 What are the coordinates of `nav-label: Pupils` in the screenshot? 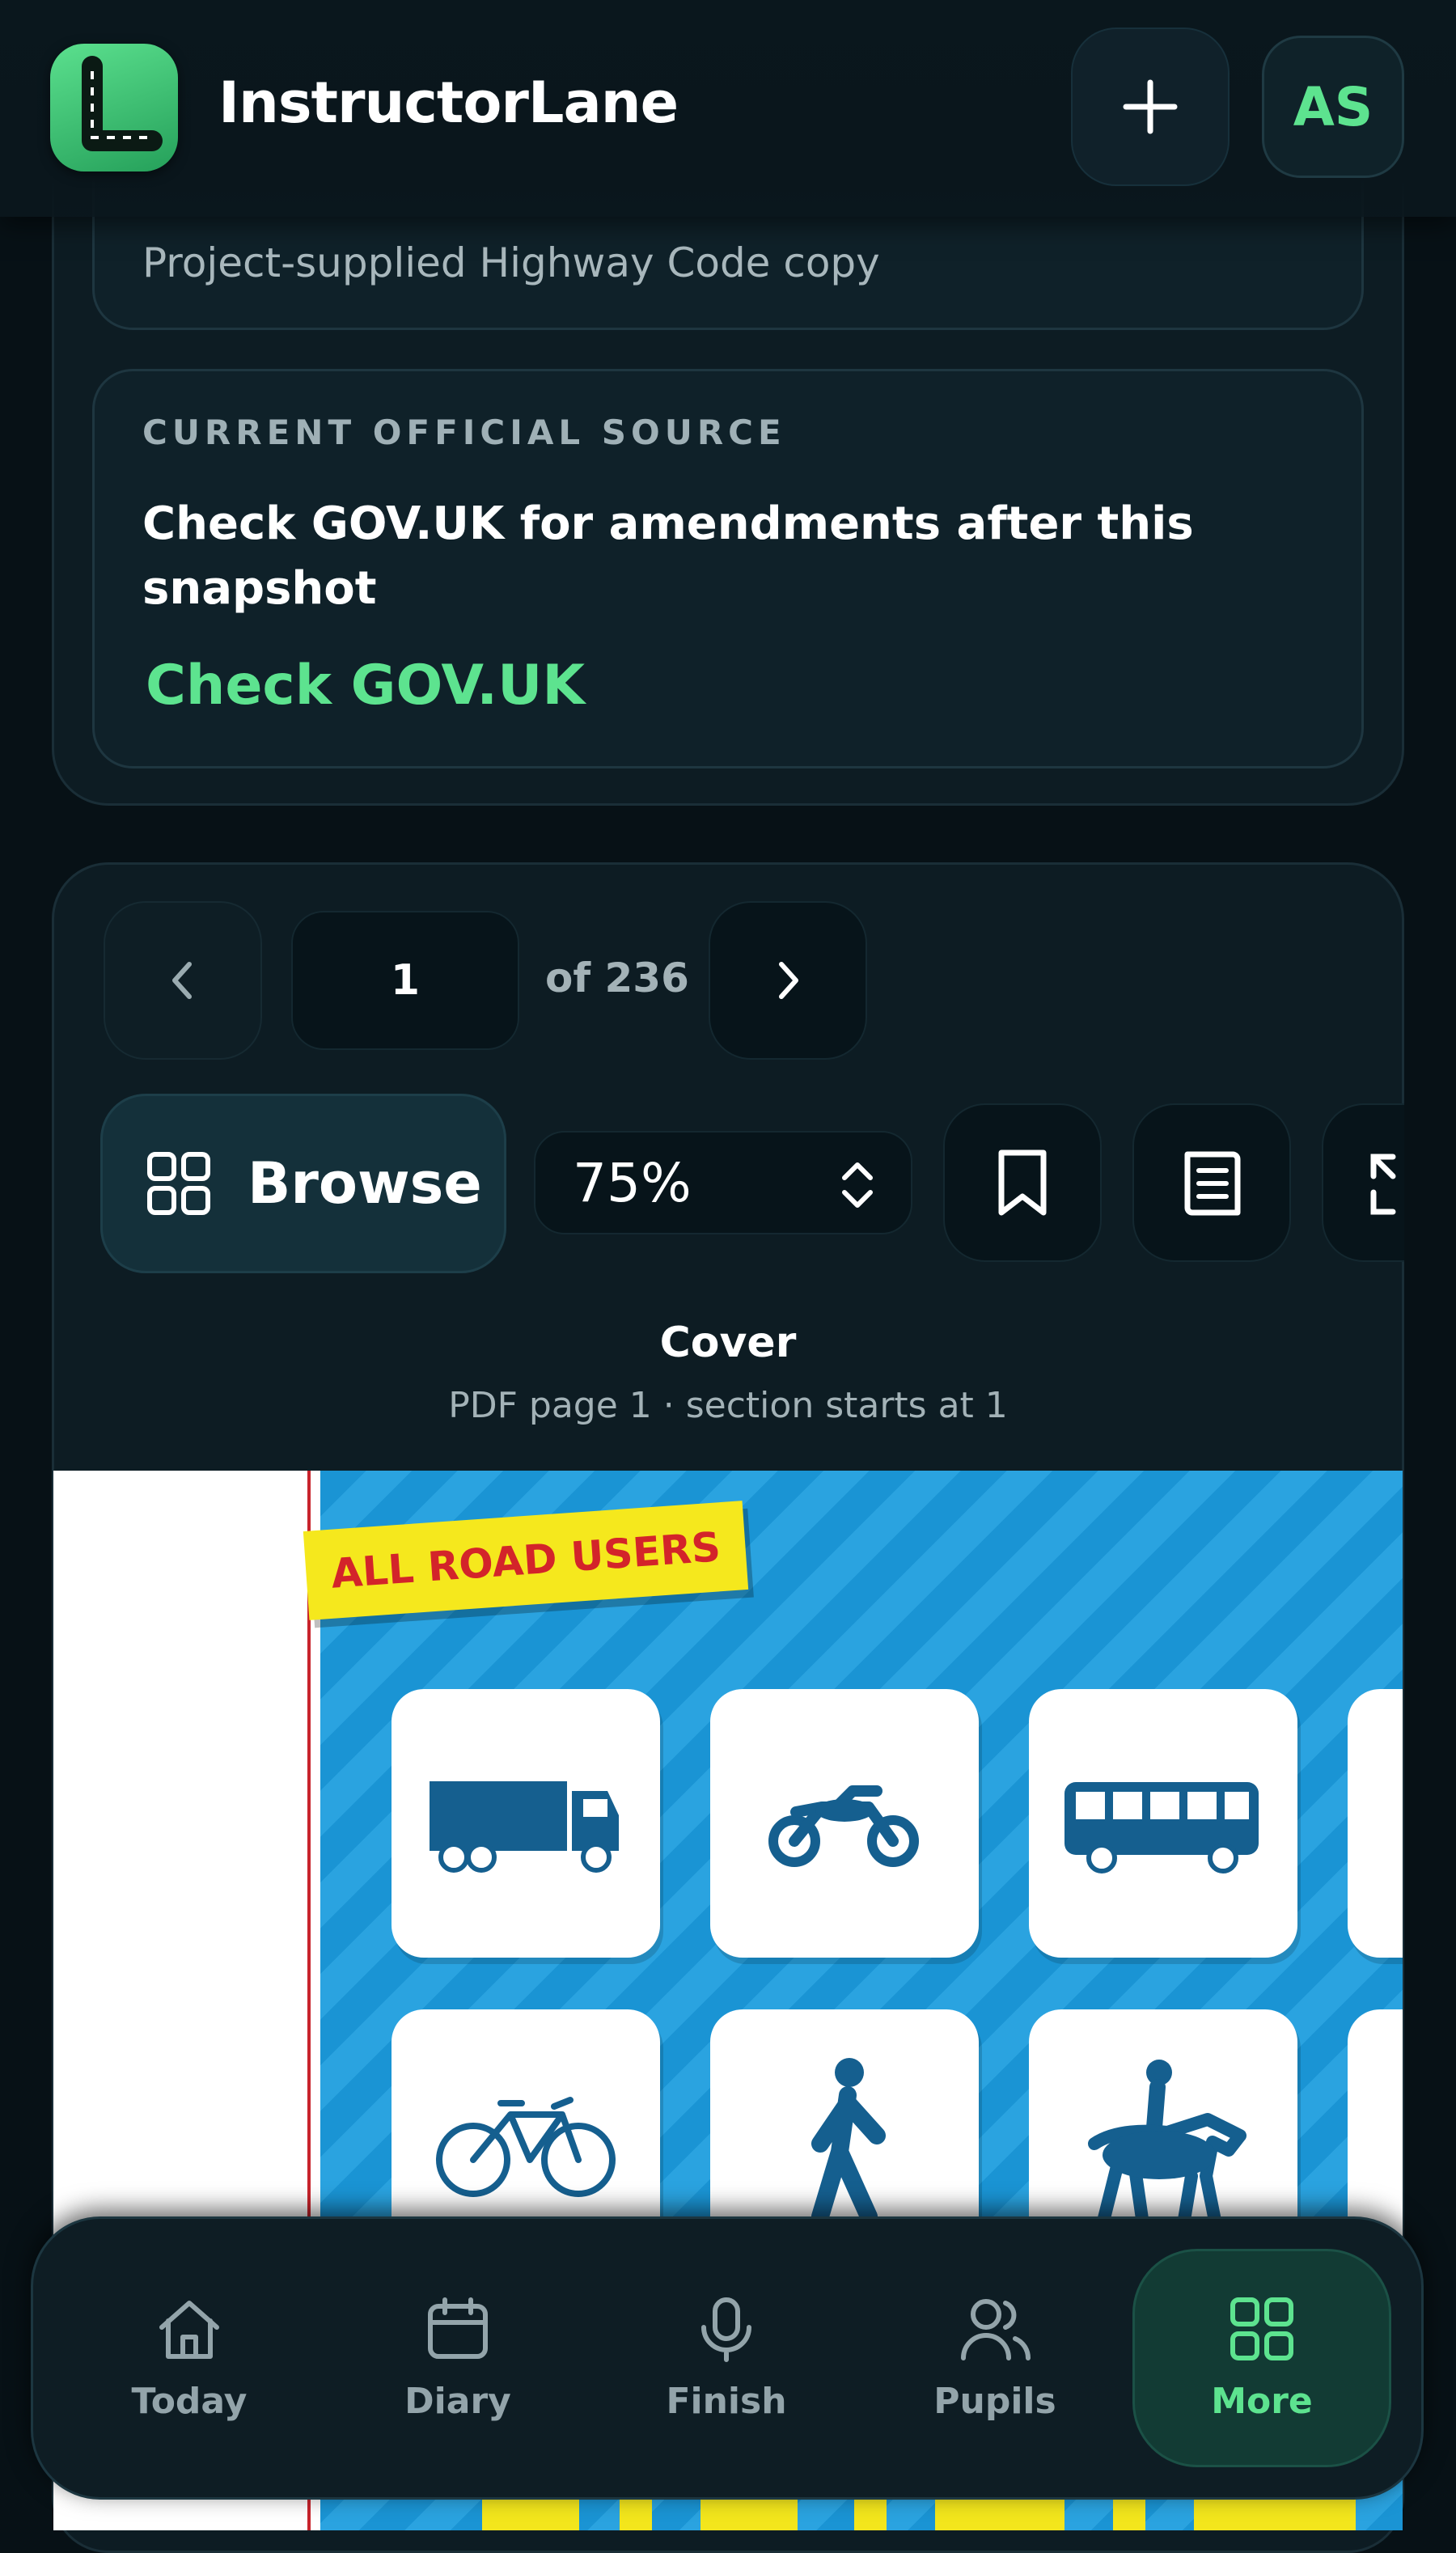 It's located at (994, 2401).